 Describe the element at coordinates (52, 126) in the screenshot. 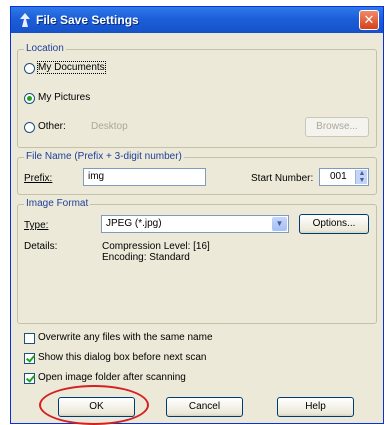

I see `other-label: Other:` at that location.